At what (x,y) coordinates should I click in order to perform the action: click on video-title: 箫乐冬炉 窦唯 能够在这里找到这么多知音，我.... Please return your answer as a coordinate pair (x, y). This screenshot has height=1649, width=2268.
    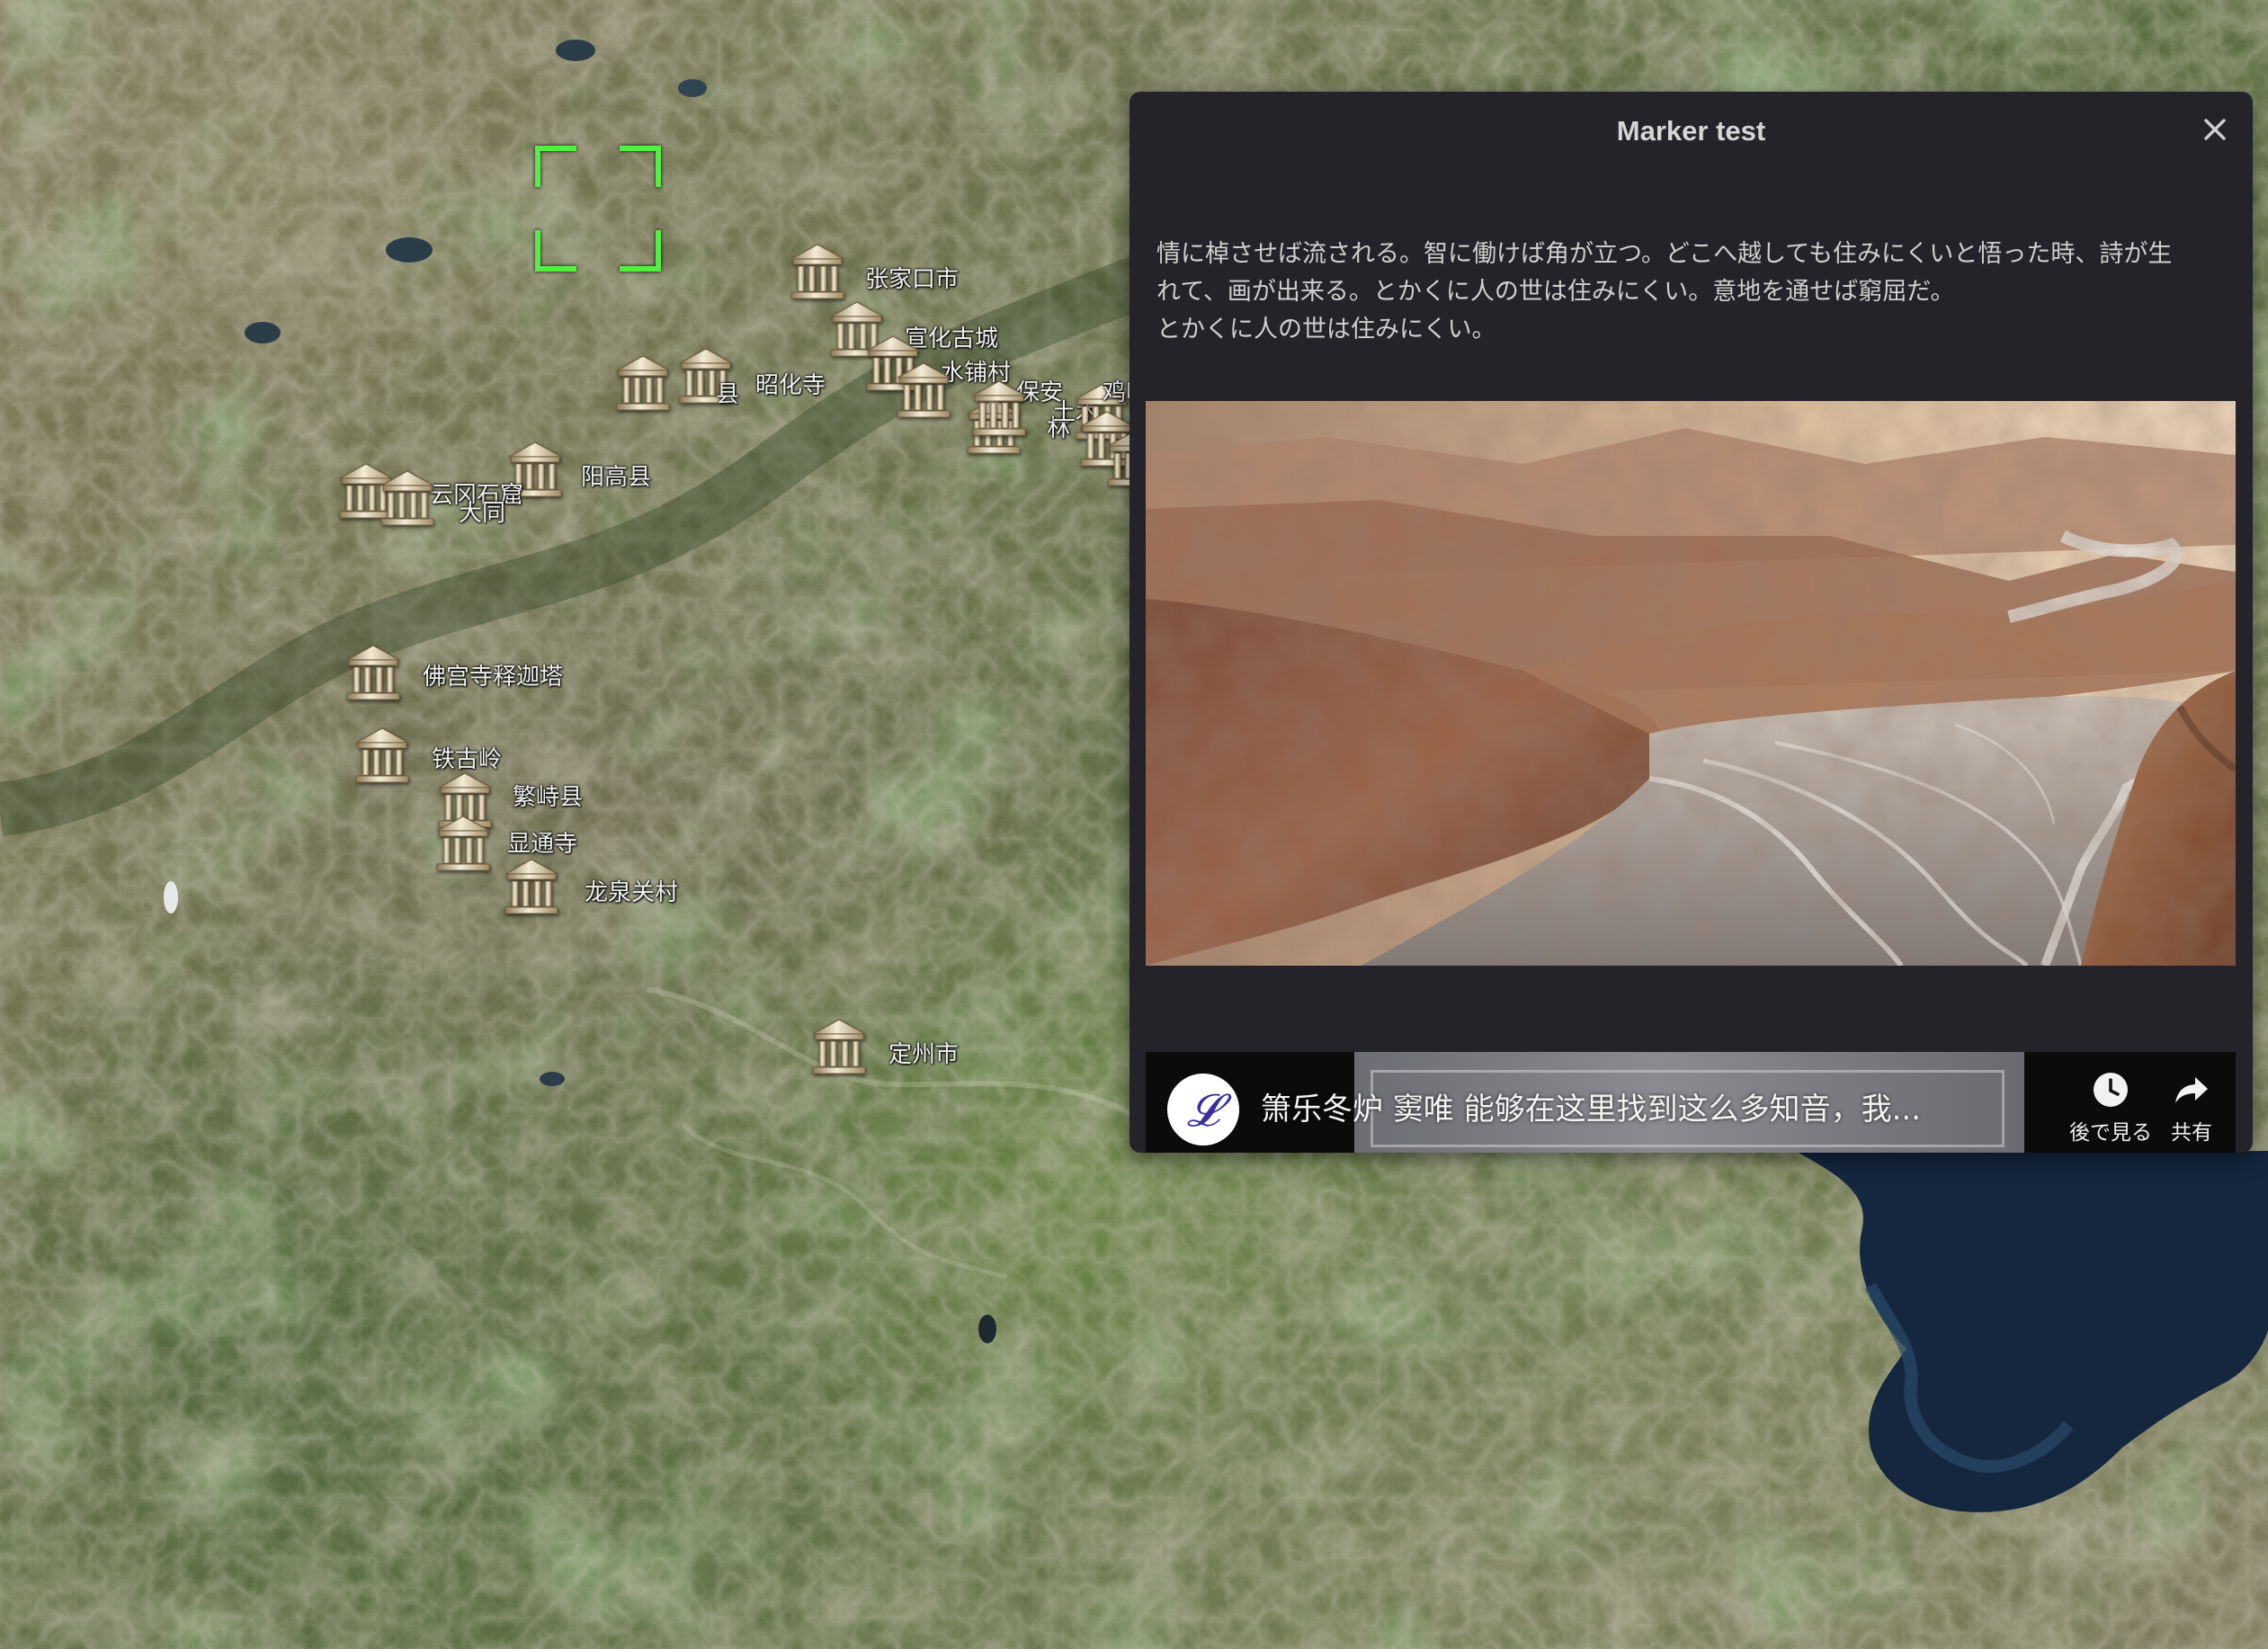
    Looking at the image, I should click on (1602, 1106).